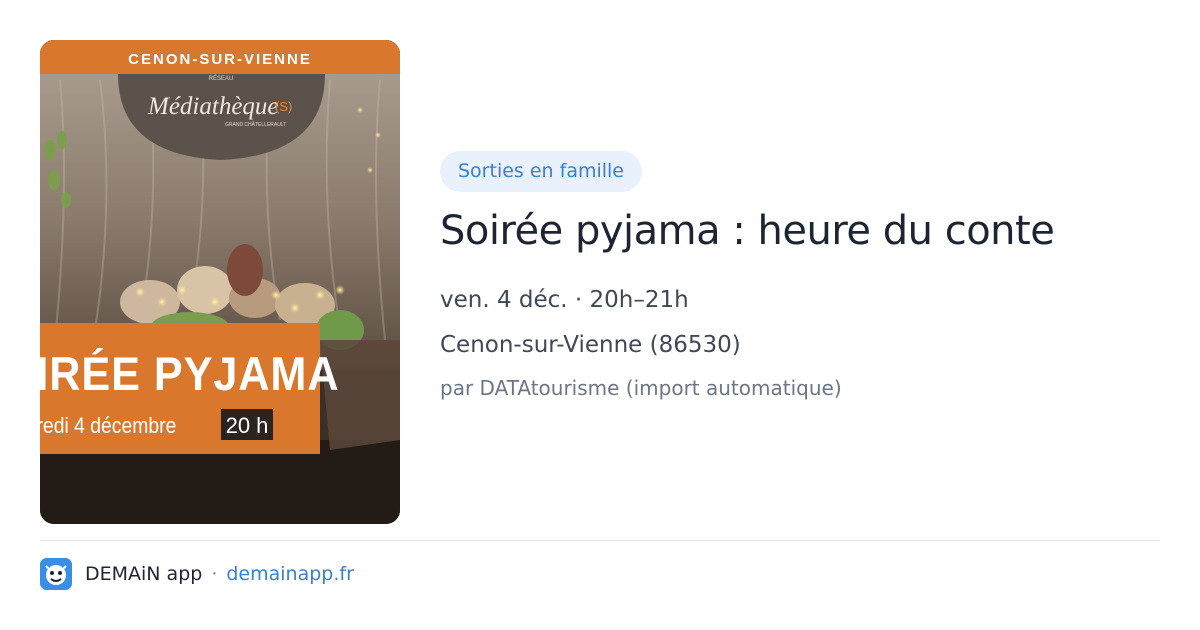 The height and width of the screenshot is (630, 1200). Describe the element at coordinates (747, 231) in the screenshot. I see `event-title: Soirée pyjama : heure du conte` at that location.